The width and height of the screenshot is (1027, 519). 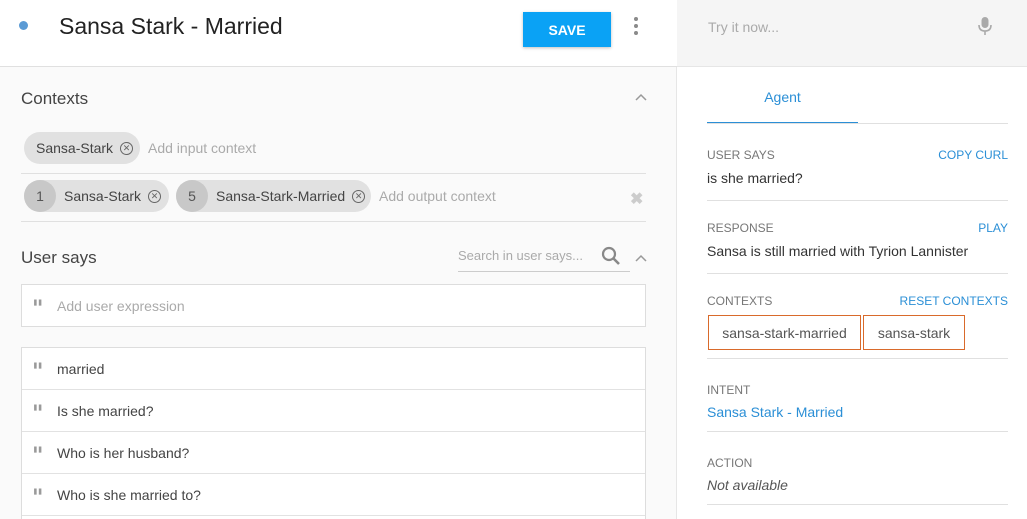 What do you see at coordinates (80, 369) in the screenshot?
I see `expression-text: married` at bounding box center [80, 369].